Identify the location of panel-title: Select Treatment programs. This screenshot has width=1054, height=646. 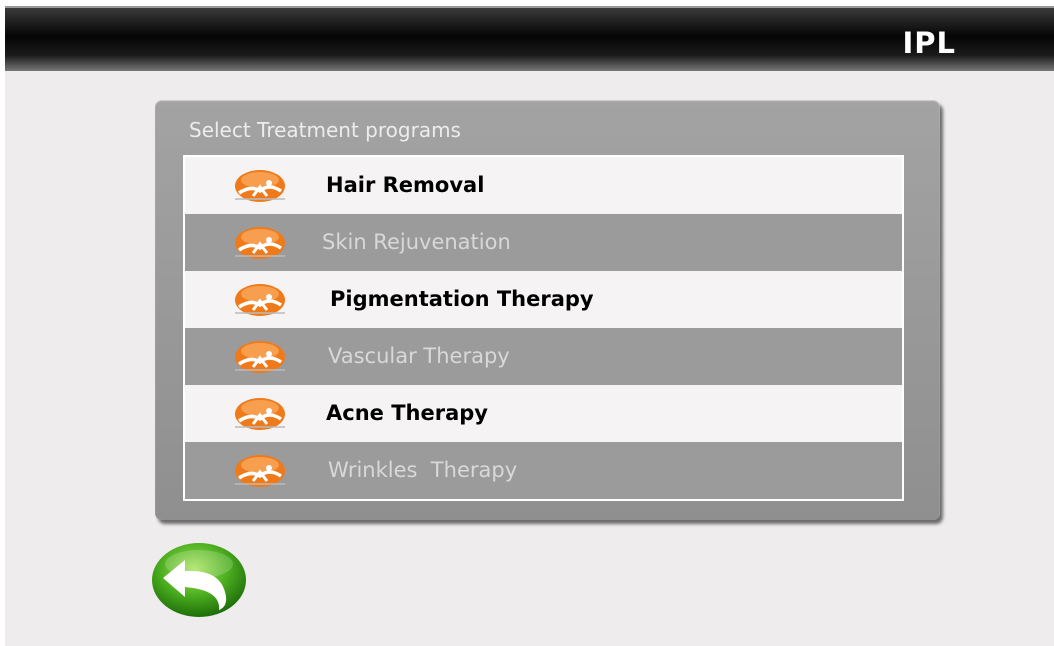
(325, 130).